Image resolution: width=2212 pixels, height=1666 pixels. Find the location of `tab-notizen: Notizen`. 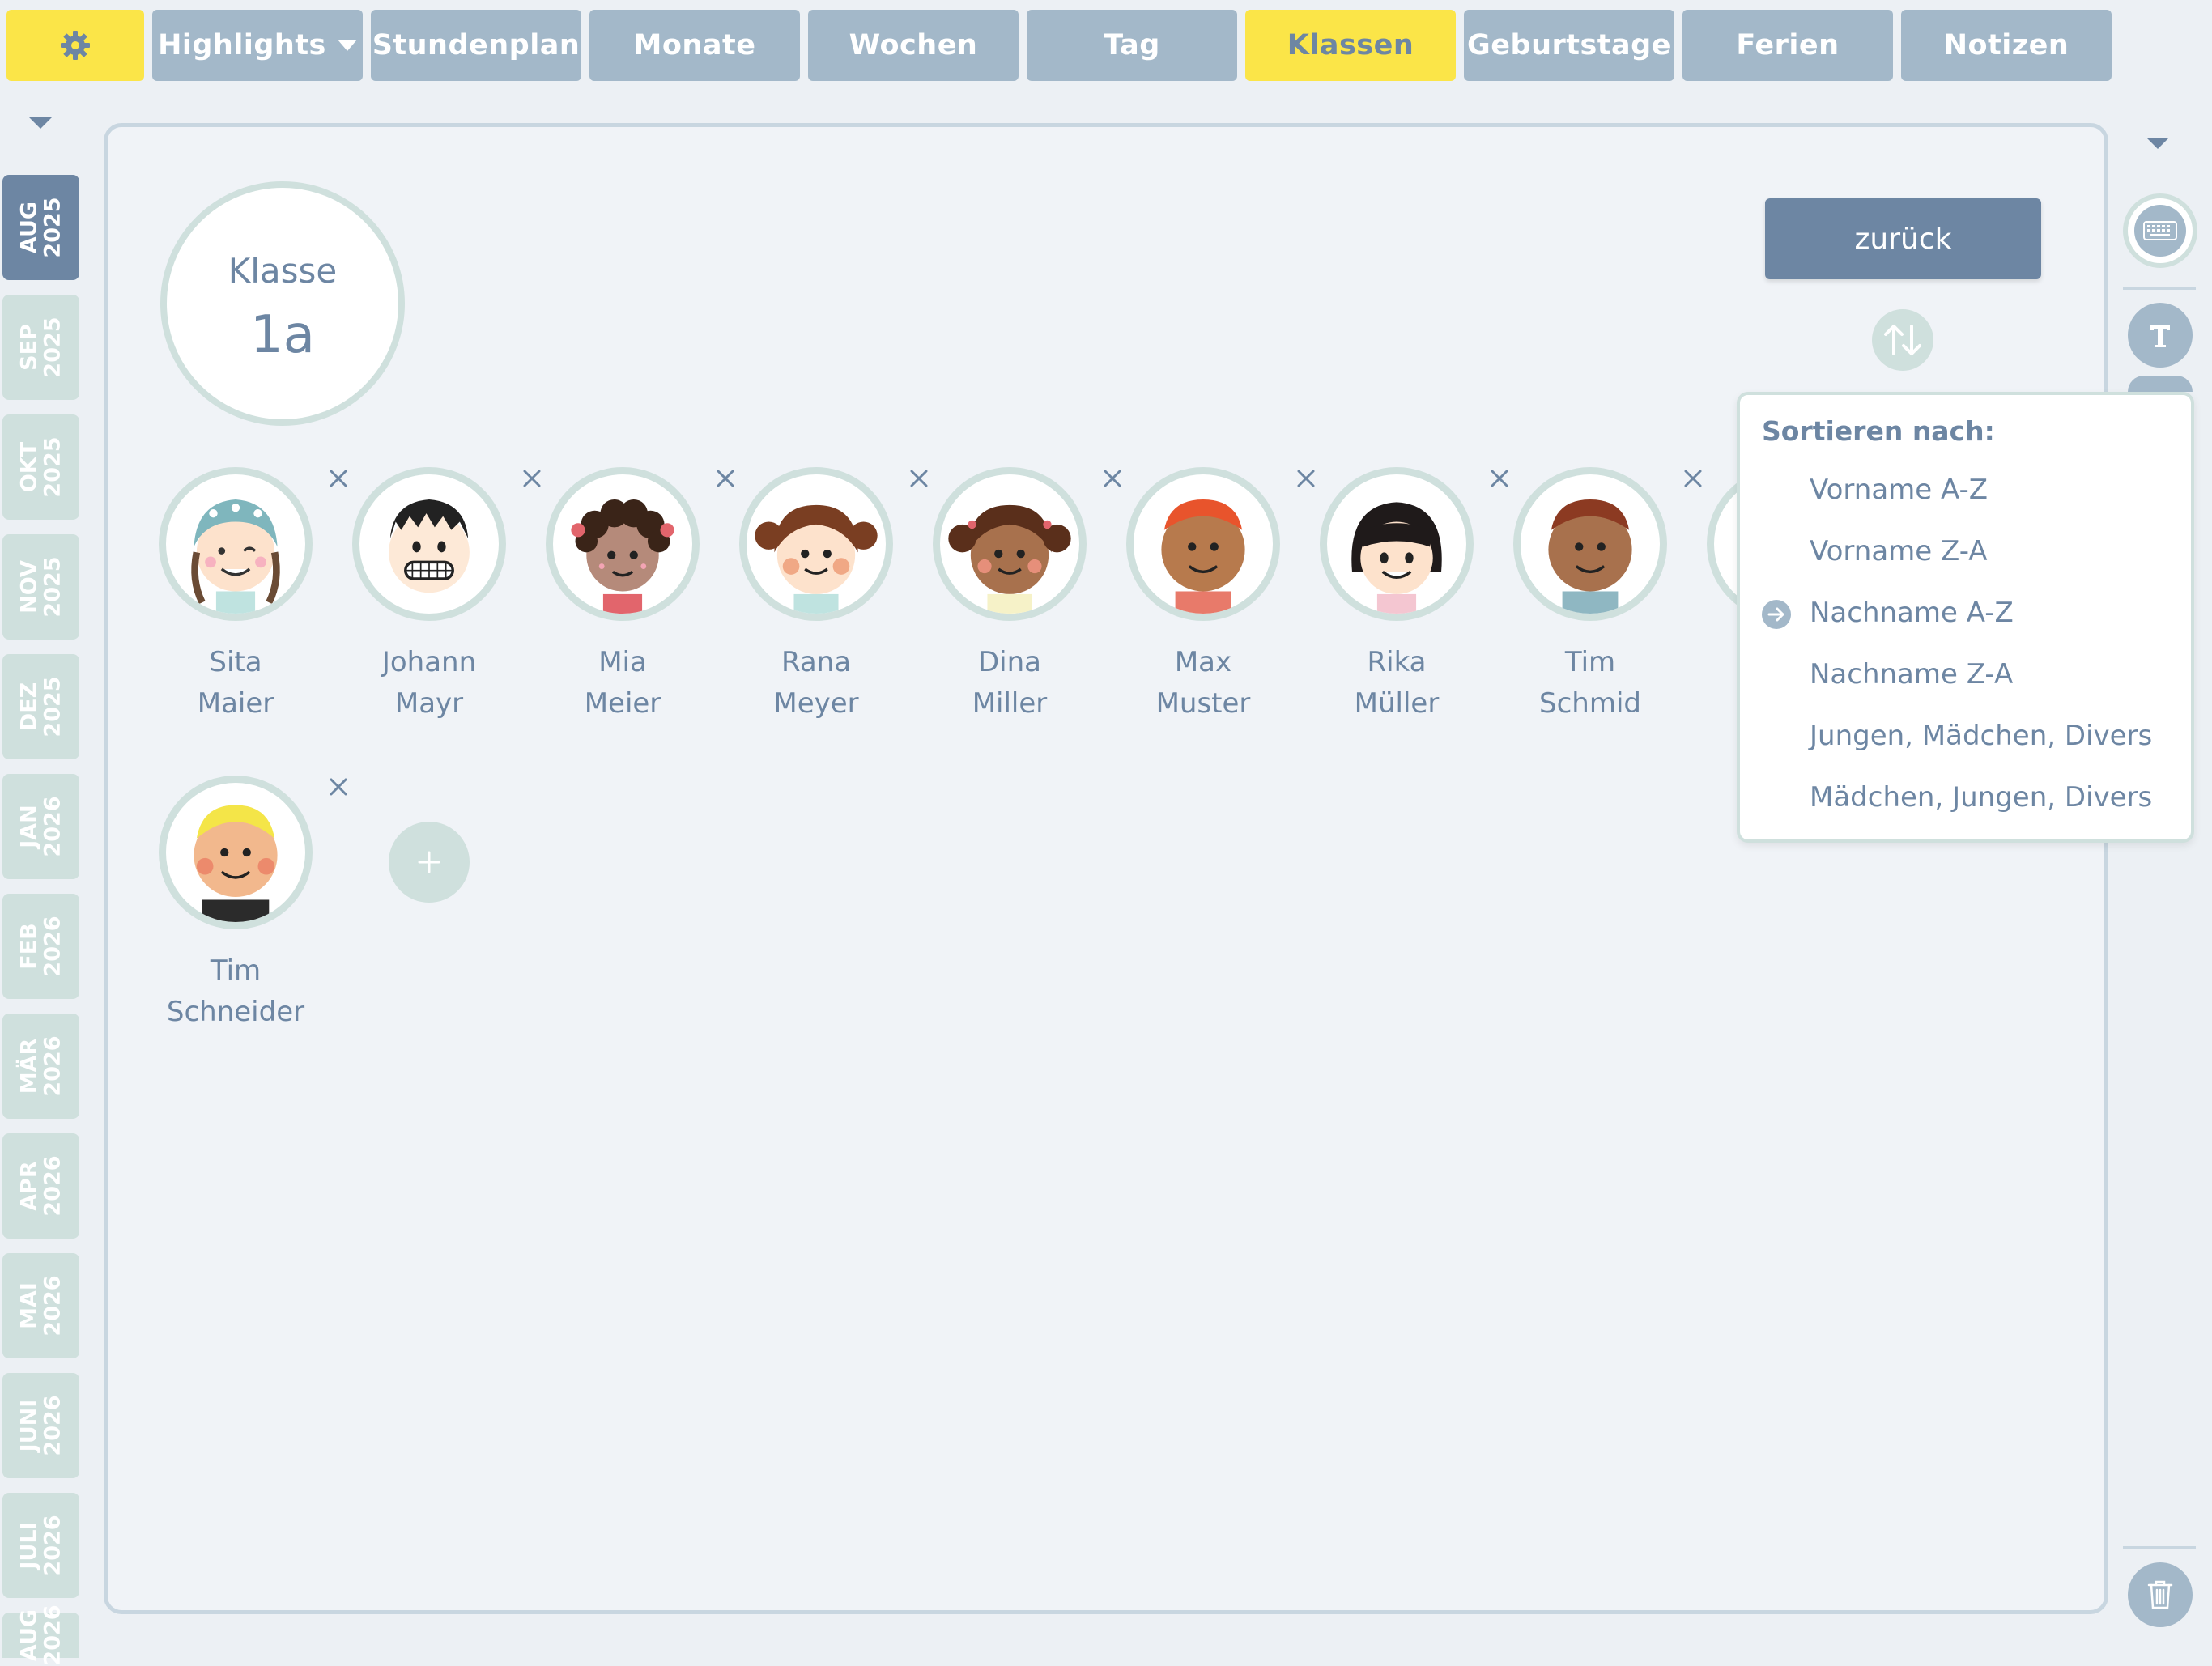

tab-notizen: Notizen is located at coordinates (2007, 46).